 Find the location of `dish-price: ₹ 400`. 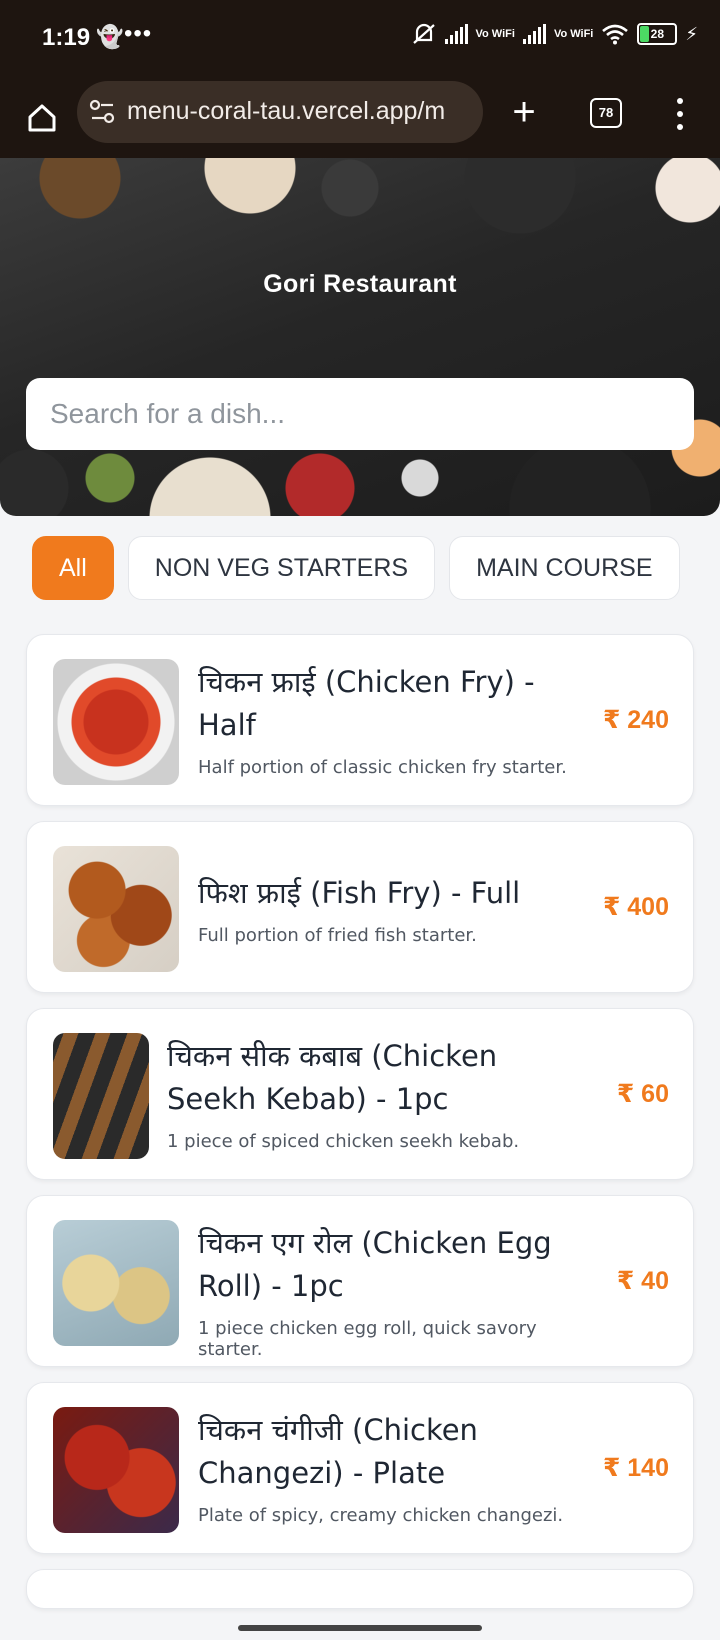

dish-price: ₹ 400 is located at coordinates (635, 907).